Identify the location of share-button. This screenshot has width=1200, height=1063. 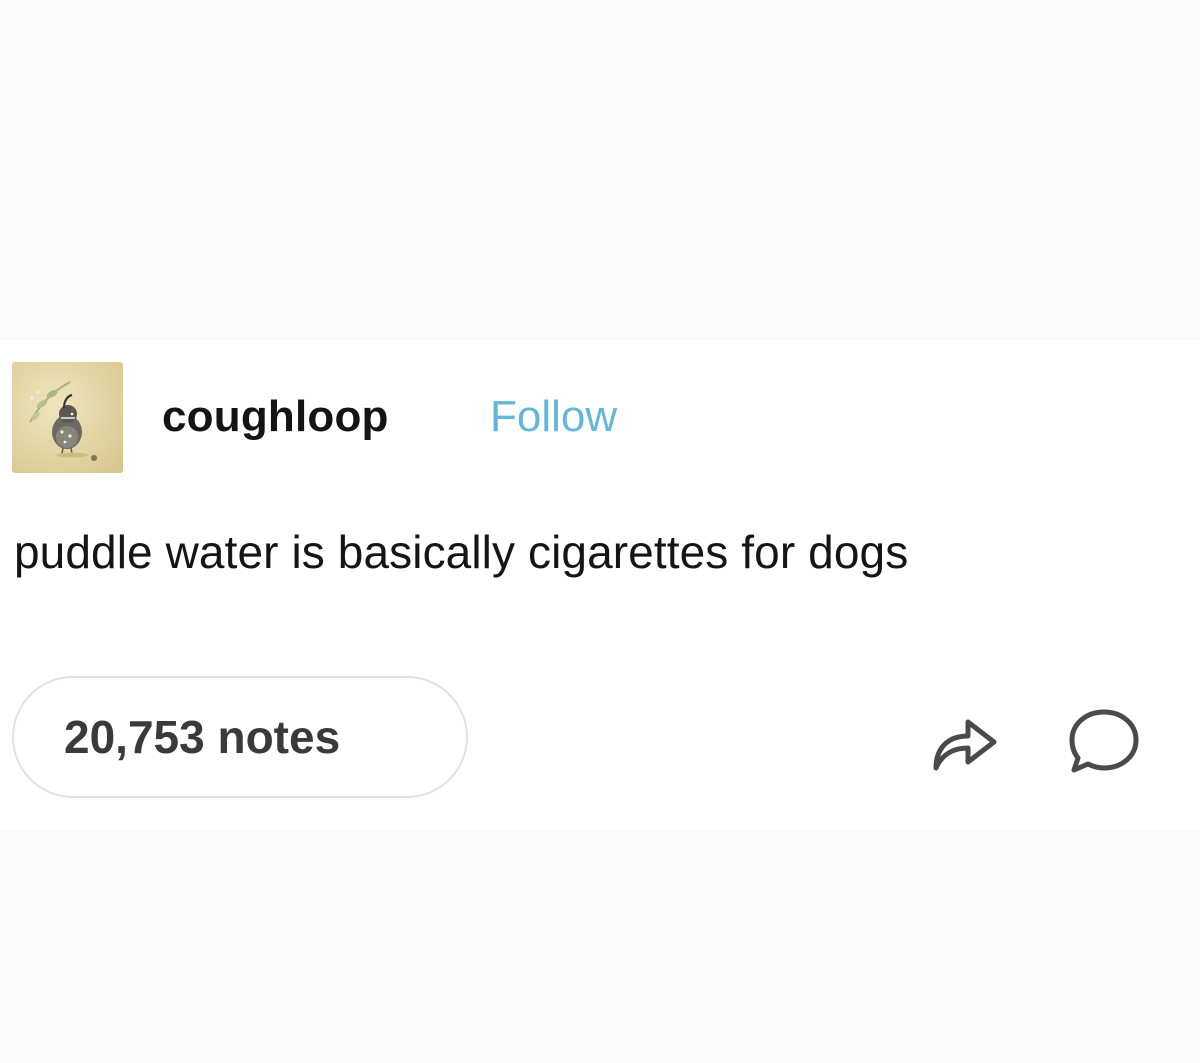
(965, 741).